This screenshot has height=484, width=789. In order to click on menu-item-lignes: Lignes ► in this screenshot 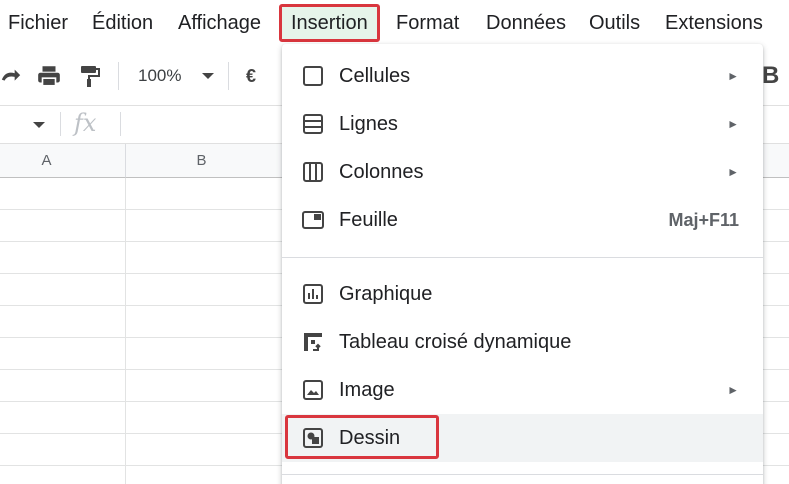, I will do `click(522, 124)`.